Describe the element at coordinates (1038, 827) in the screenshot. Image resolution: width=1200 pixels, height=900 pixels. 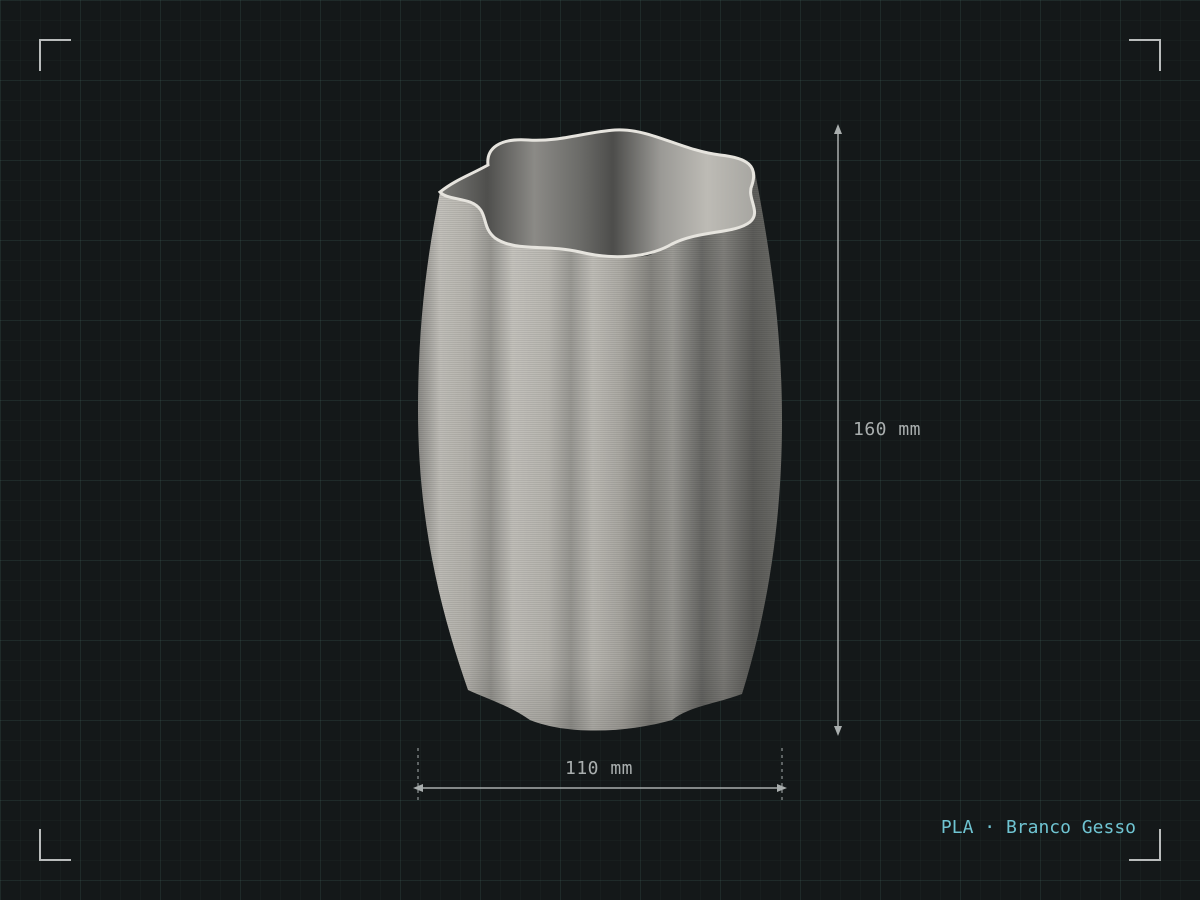
I see `material-label: PLA · Branco Gesso` at that location.